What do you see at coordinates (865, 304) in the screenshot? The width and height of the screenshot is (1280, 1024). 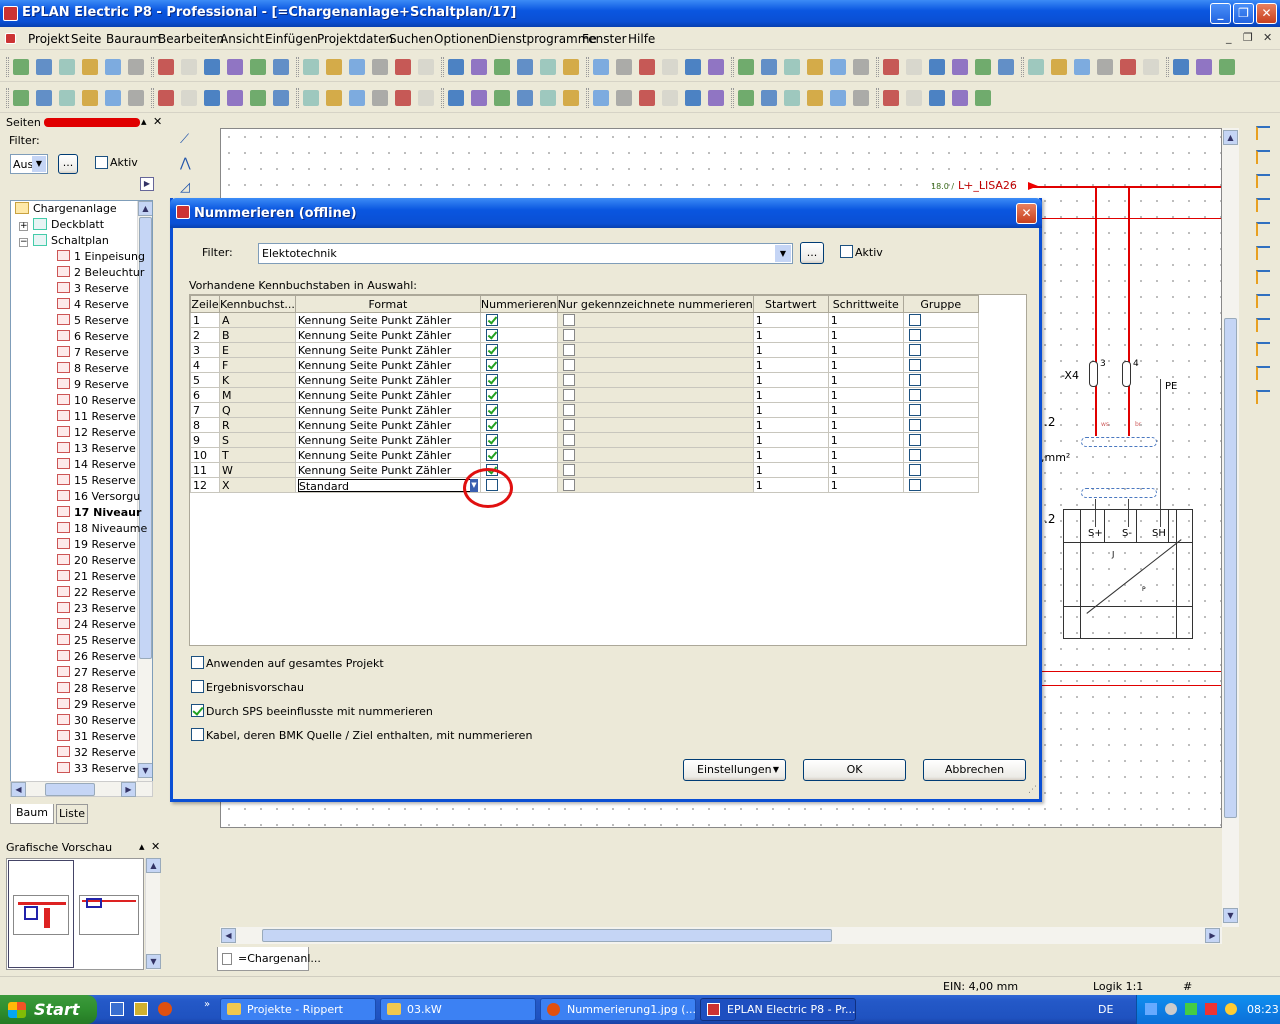 I see `col-schrittweite: Schrittweite` at bounding box center [865, 304].